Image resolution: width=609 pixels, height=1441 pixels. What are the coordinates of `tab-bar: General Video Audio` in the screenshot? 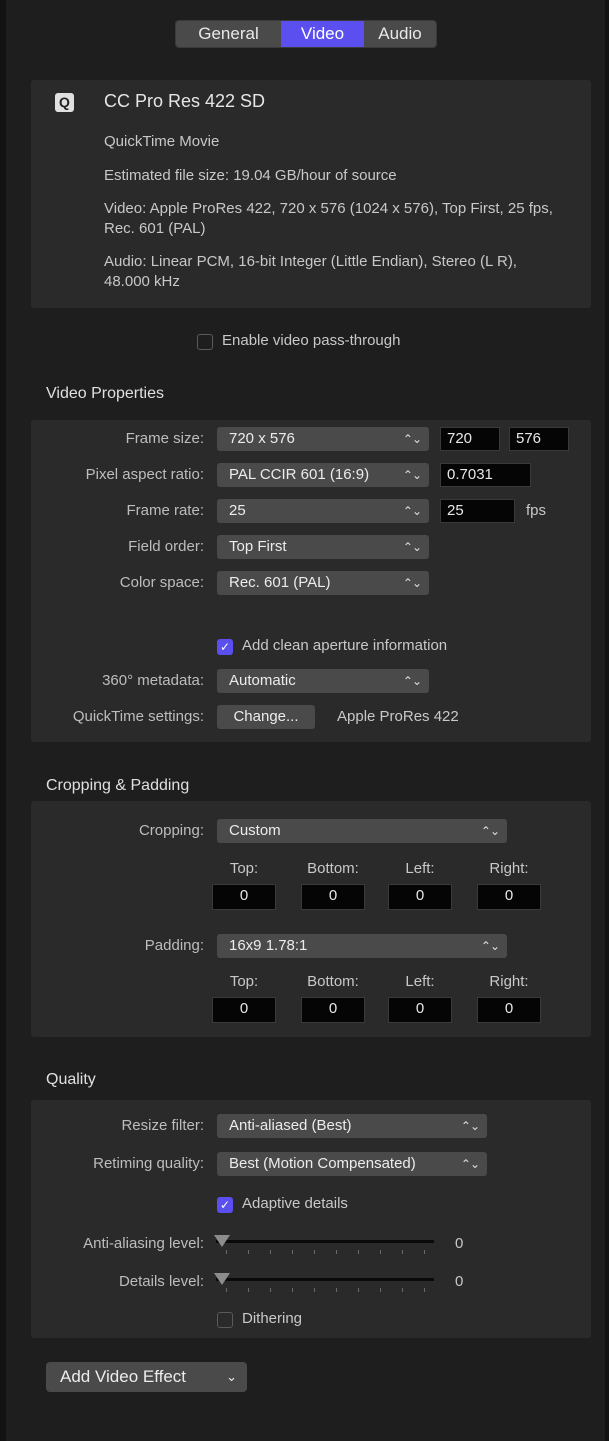 It's located at (306, 34).